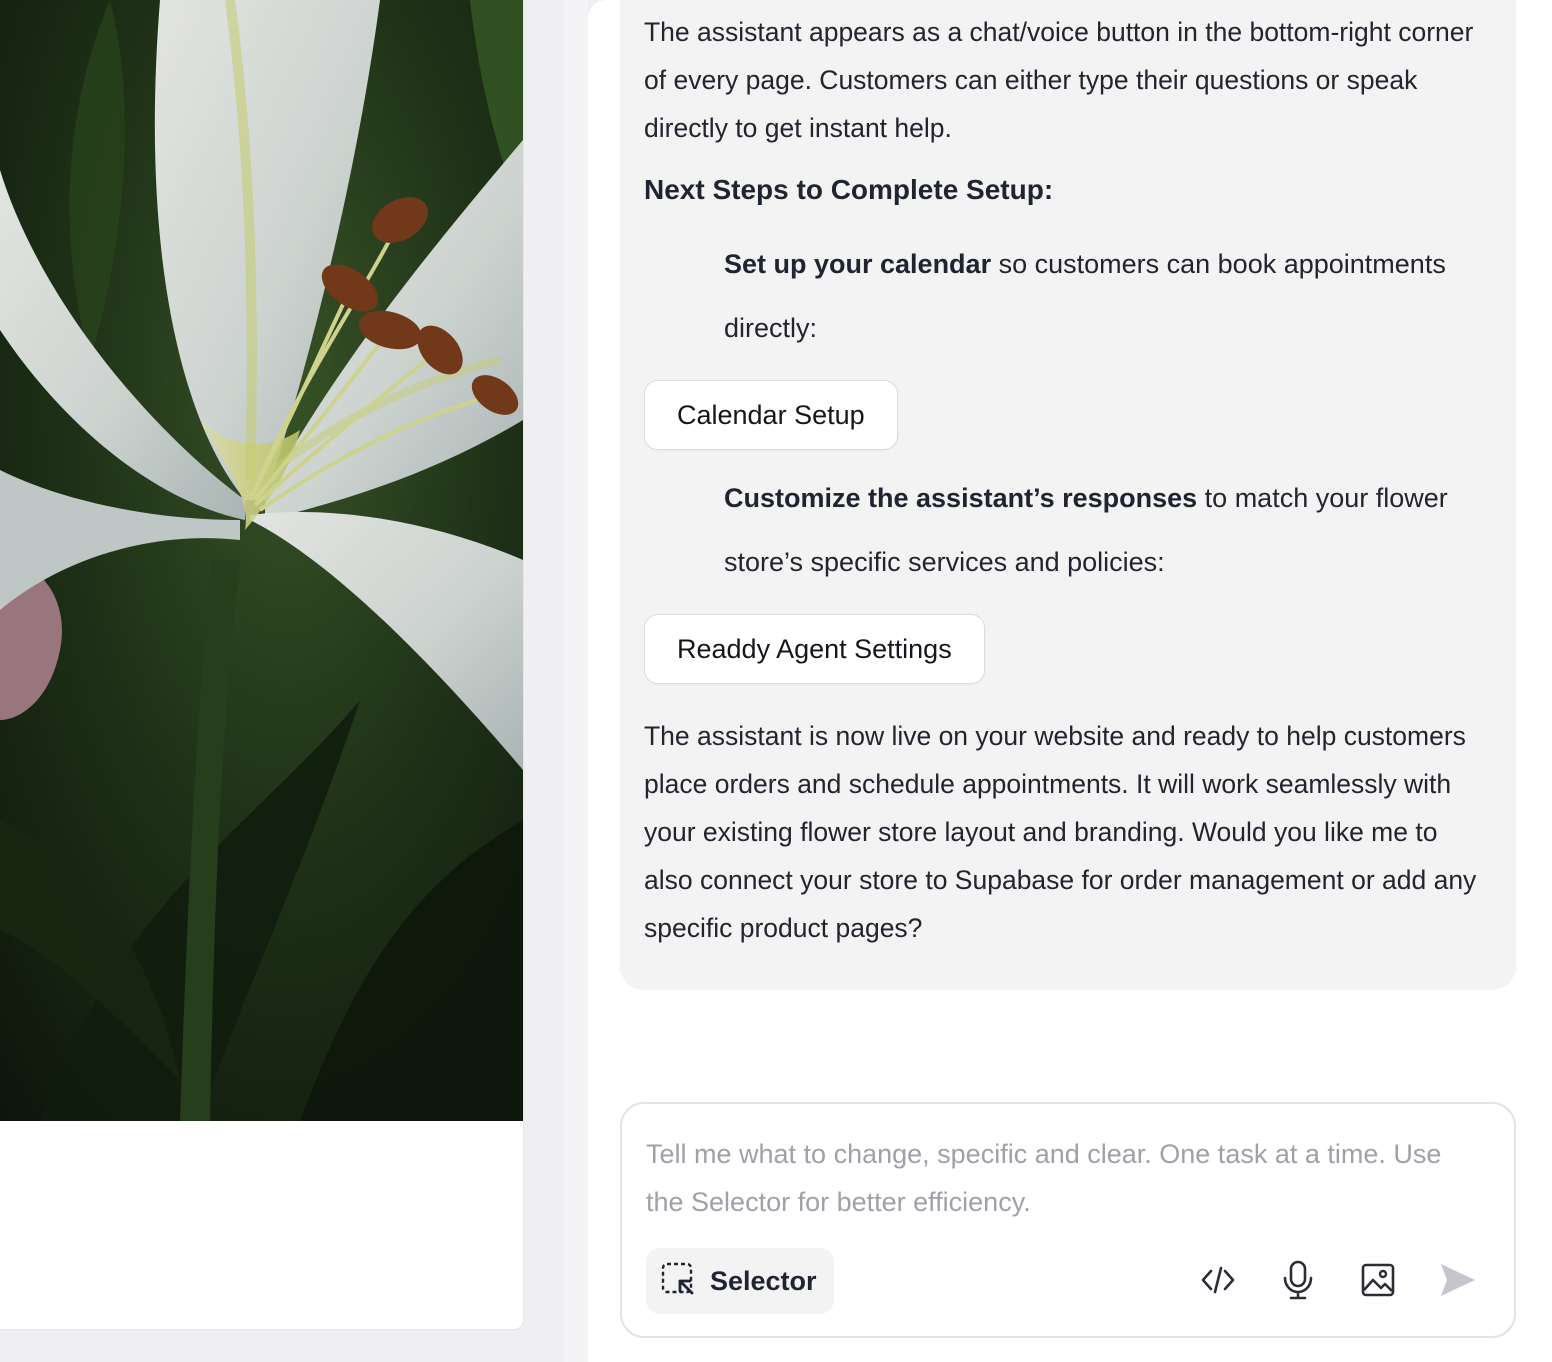  Describe the element at coordinates (961, 498) in the screenshot. I see `step-customize-bold: Customize the assistant’s responses` at that location.